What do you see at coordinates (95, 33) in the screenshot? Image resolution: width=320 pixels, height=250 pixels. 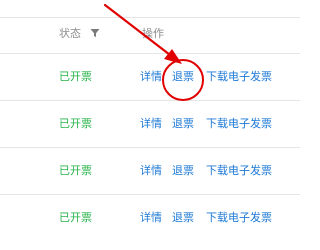 I see `filter-icon` at bounding box center [95, 33].